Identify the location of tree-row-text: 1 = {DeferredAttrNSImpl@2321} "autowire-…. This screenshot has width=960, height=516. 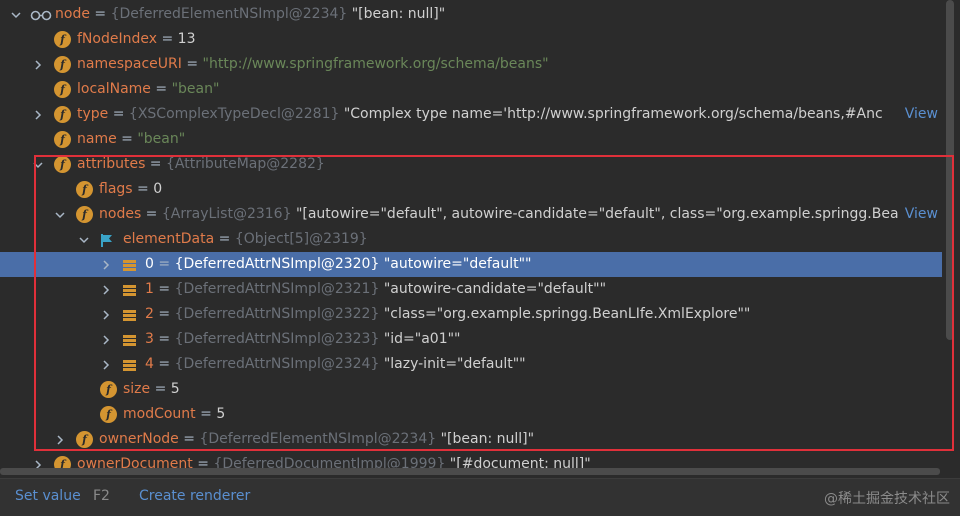
(375, 289).